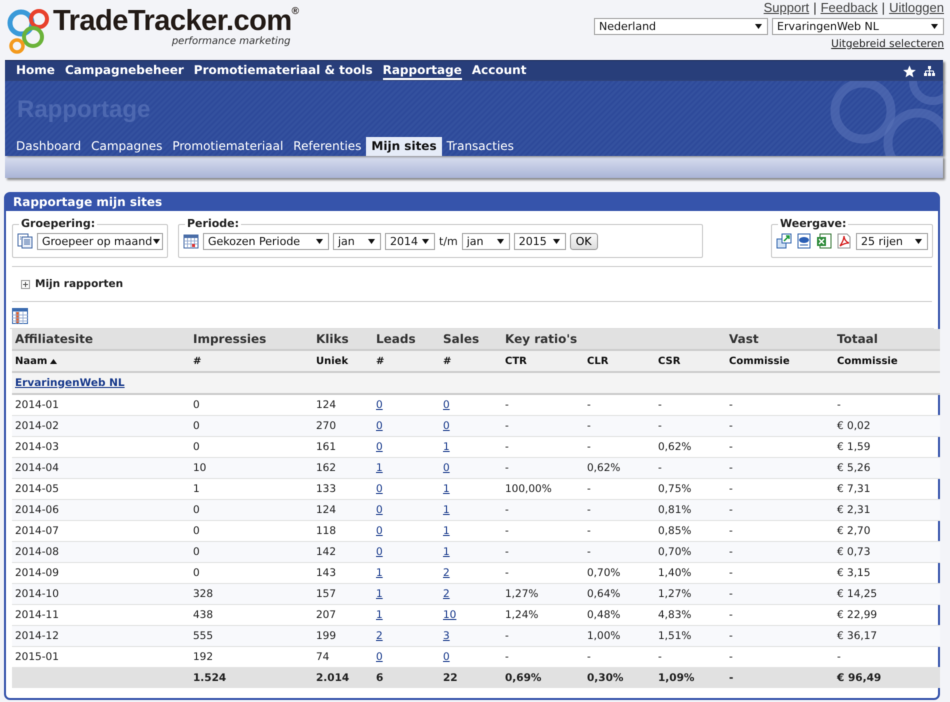  What do you see at coordinates (824, 241) in the screenshot?
I see `spreadsheet-icon` at bounding box center [824, 241].